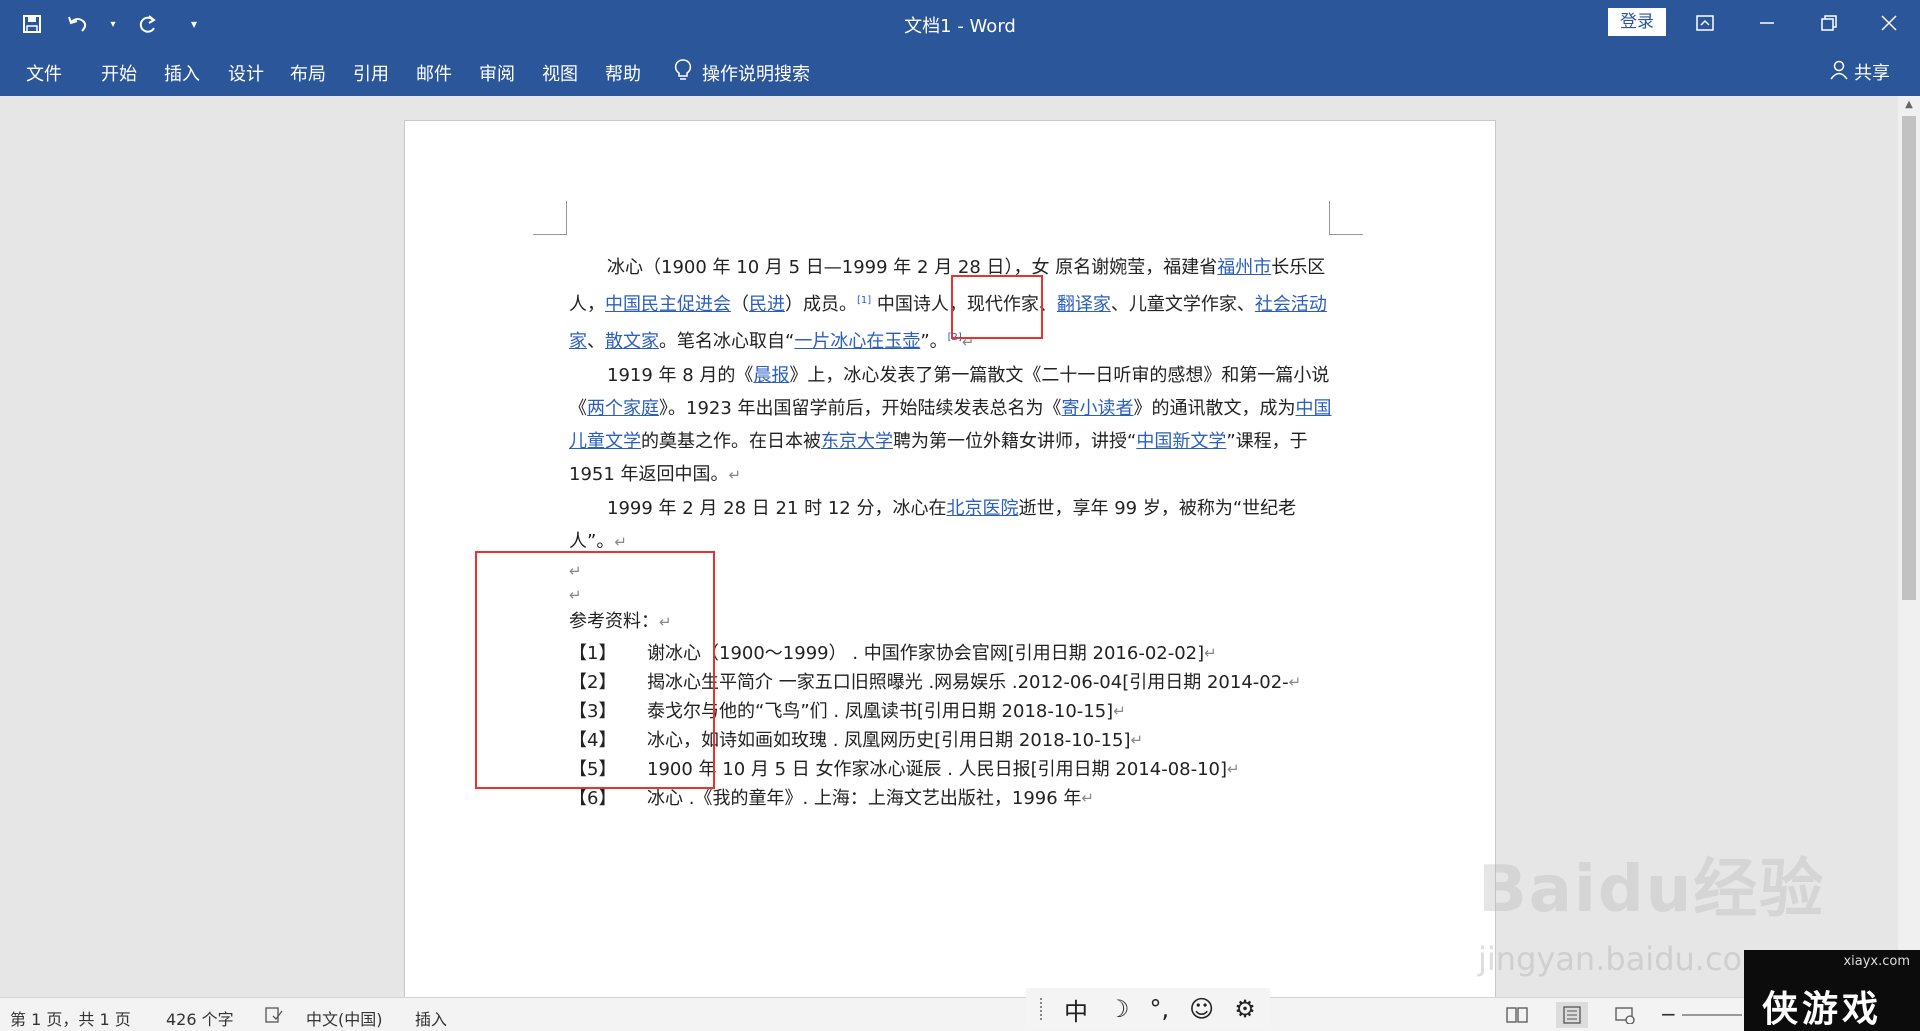  I want to click on margin-corner-tl, so click(550, 218).